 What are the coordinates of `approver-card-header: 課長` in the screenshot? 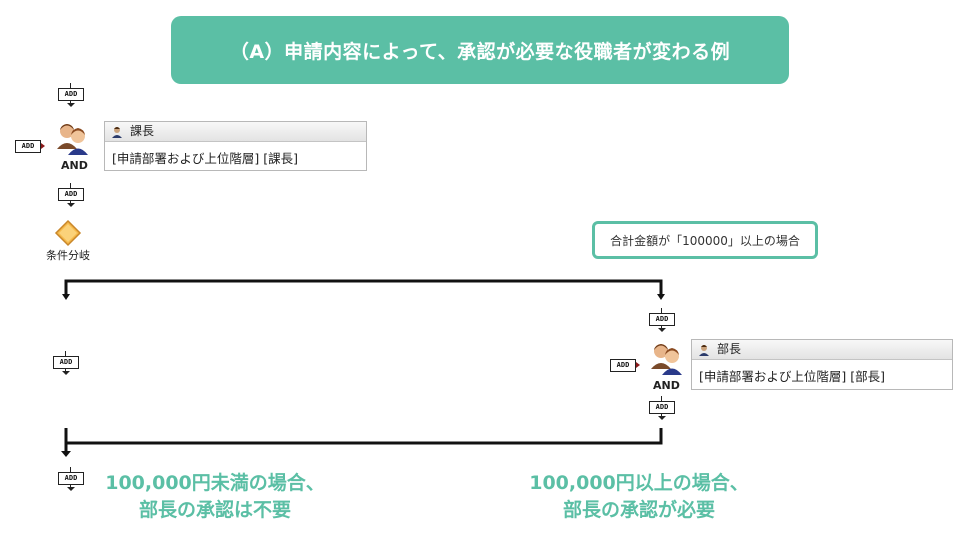 It's located at (235, 132).